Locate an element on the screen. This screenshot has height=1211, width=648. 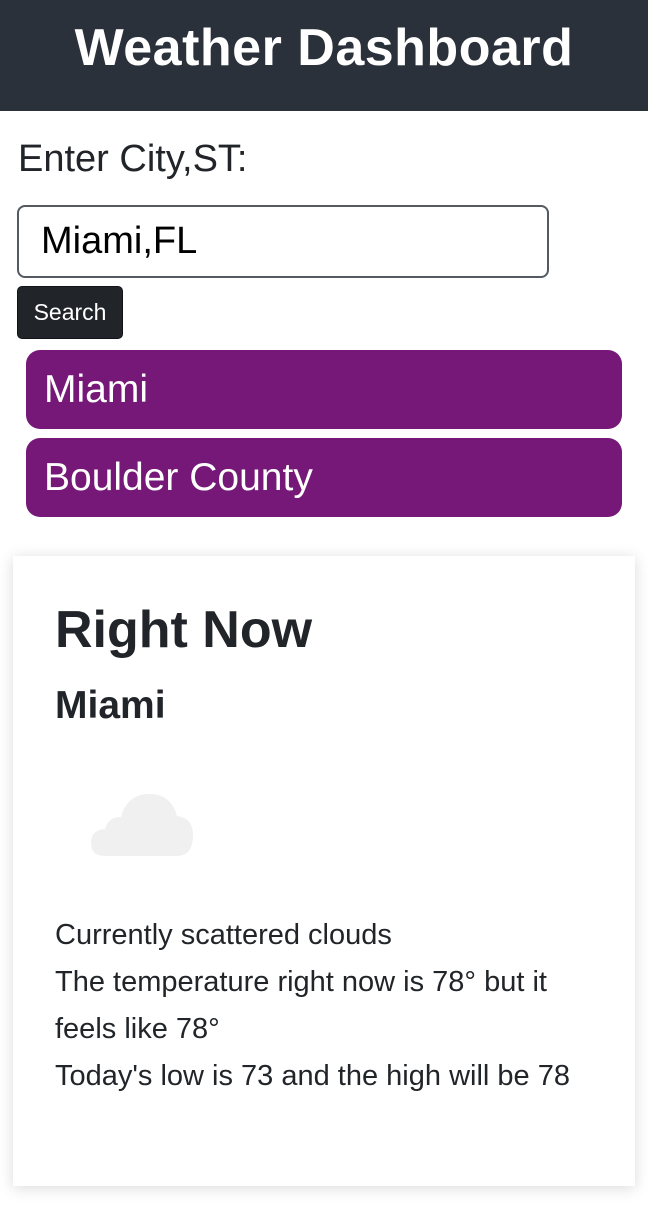
history-item-boulder-county: Boulder County is located at coordinates (324, 477).